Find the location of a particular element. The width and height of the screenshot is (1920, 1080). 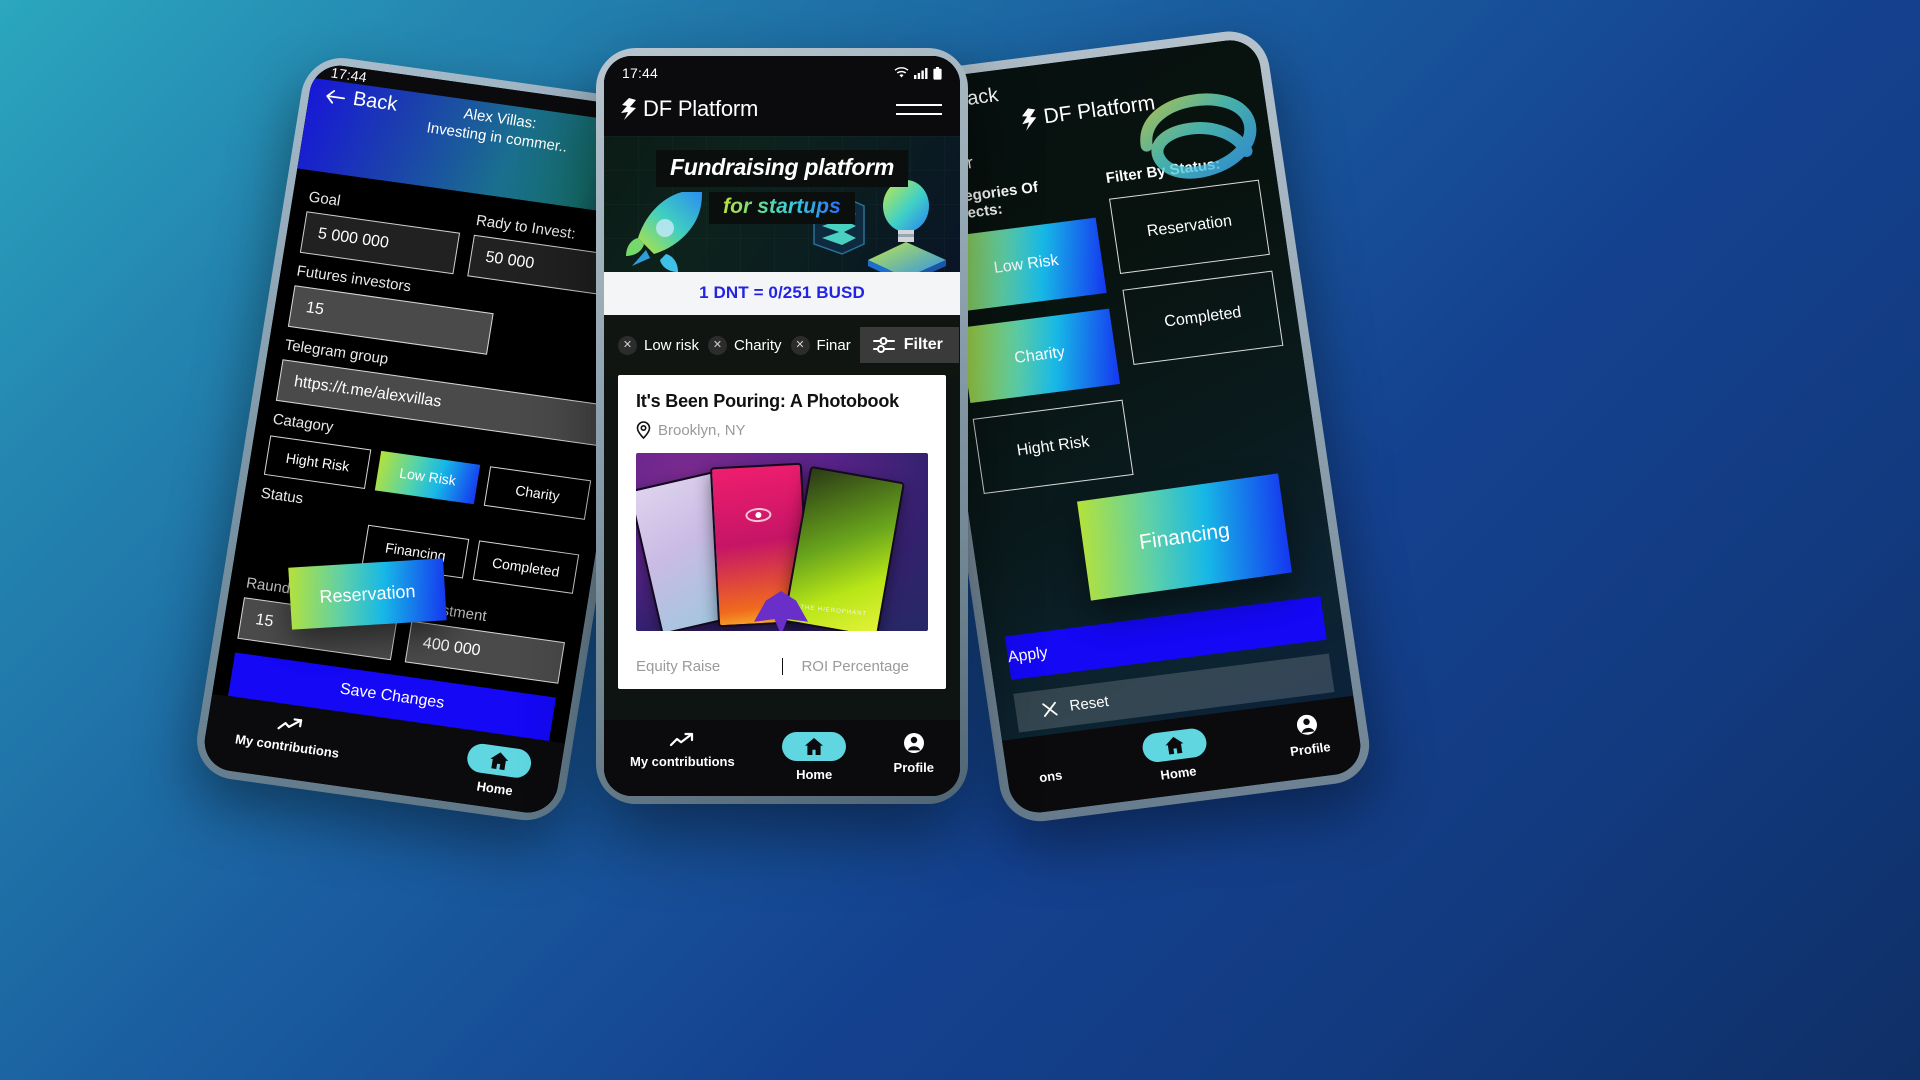

status-filter-completed: Completed is located at coordinates (1203, 317).